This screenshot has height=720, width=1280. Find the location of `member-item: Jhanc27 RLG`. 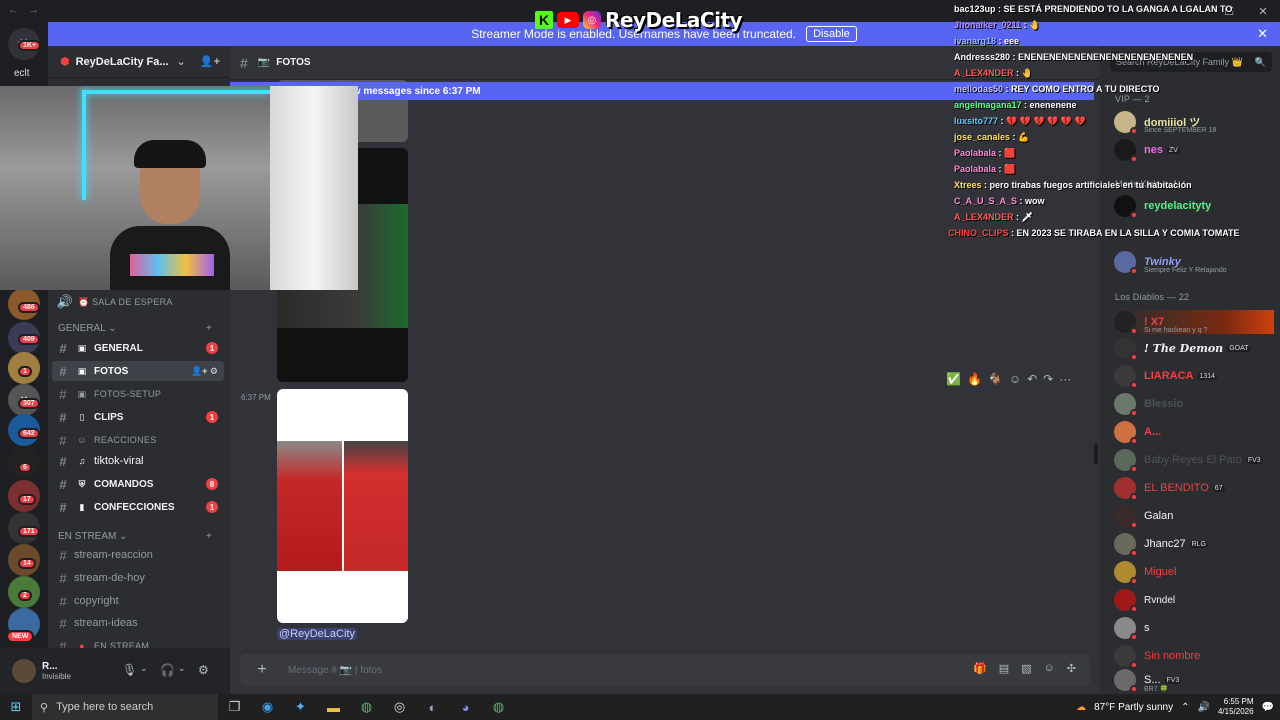

member-item: Jhanc27 RLG is located at coordinates (1194, 544).